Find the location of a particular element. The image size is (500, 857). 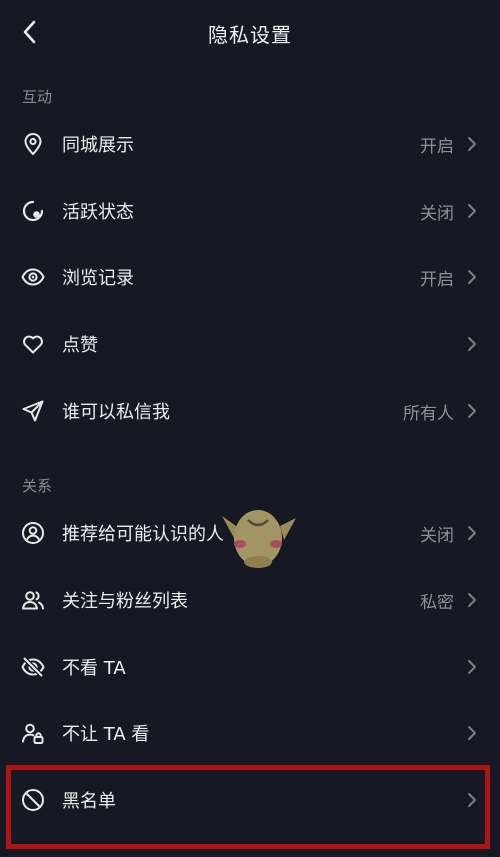

activity-status-icon is located at coordinates (33, 211).